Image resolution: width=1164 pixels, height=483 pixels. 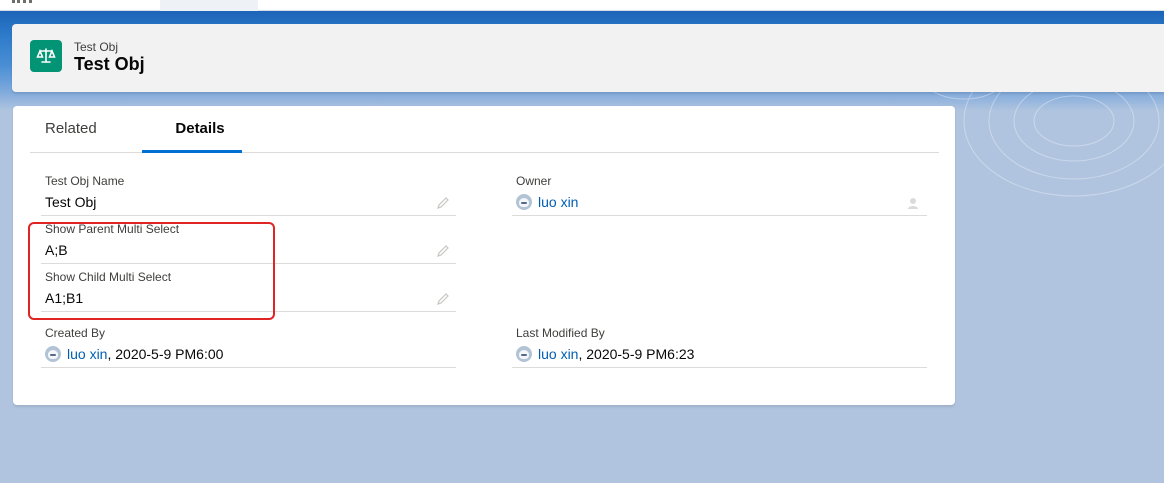 I want to click on tab-details: Details, so click(x=192, y=136).